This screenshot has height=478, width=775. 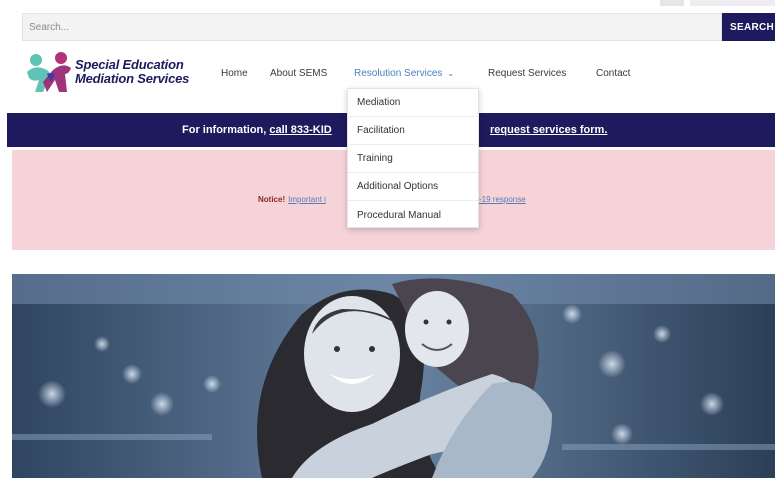 I want to click on search-button: SEARCH, so click(x=748, y=27).